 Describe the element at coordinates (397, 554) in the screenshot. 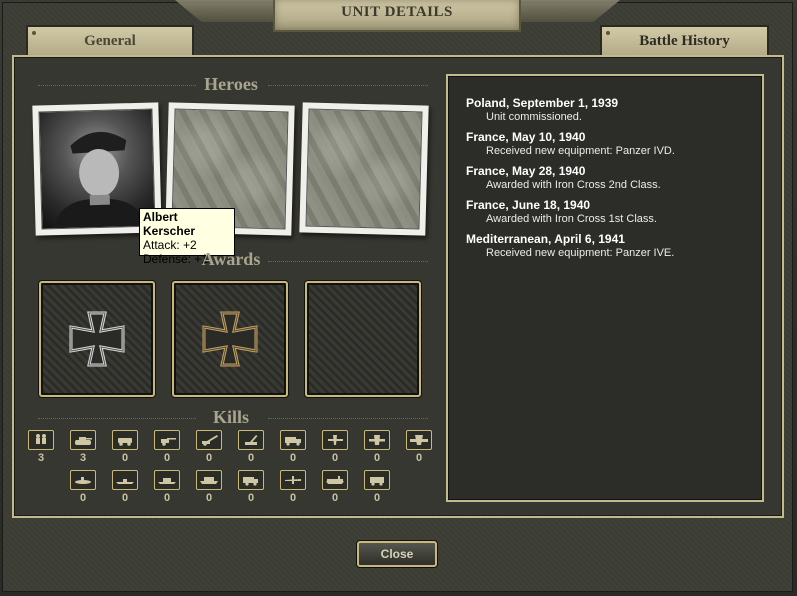

I see `close-button: Close` at that location.